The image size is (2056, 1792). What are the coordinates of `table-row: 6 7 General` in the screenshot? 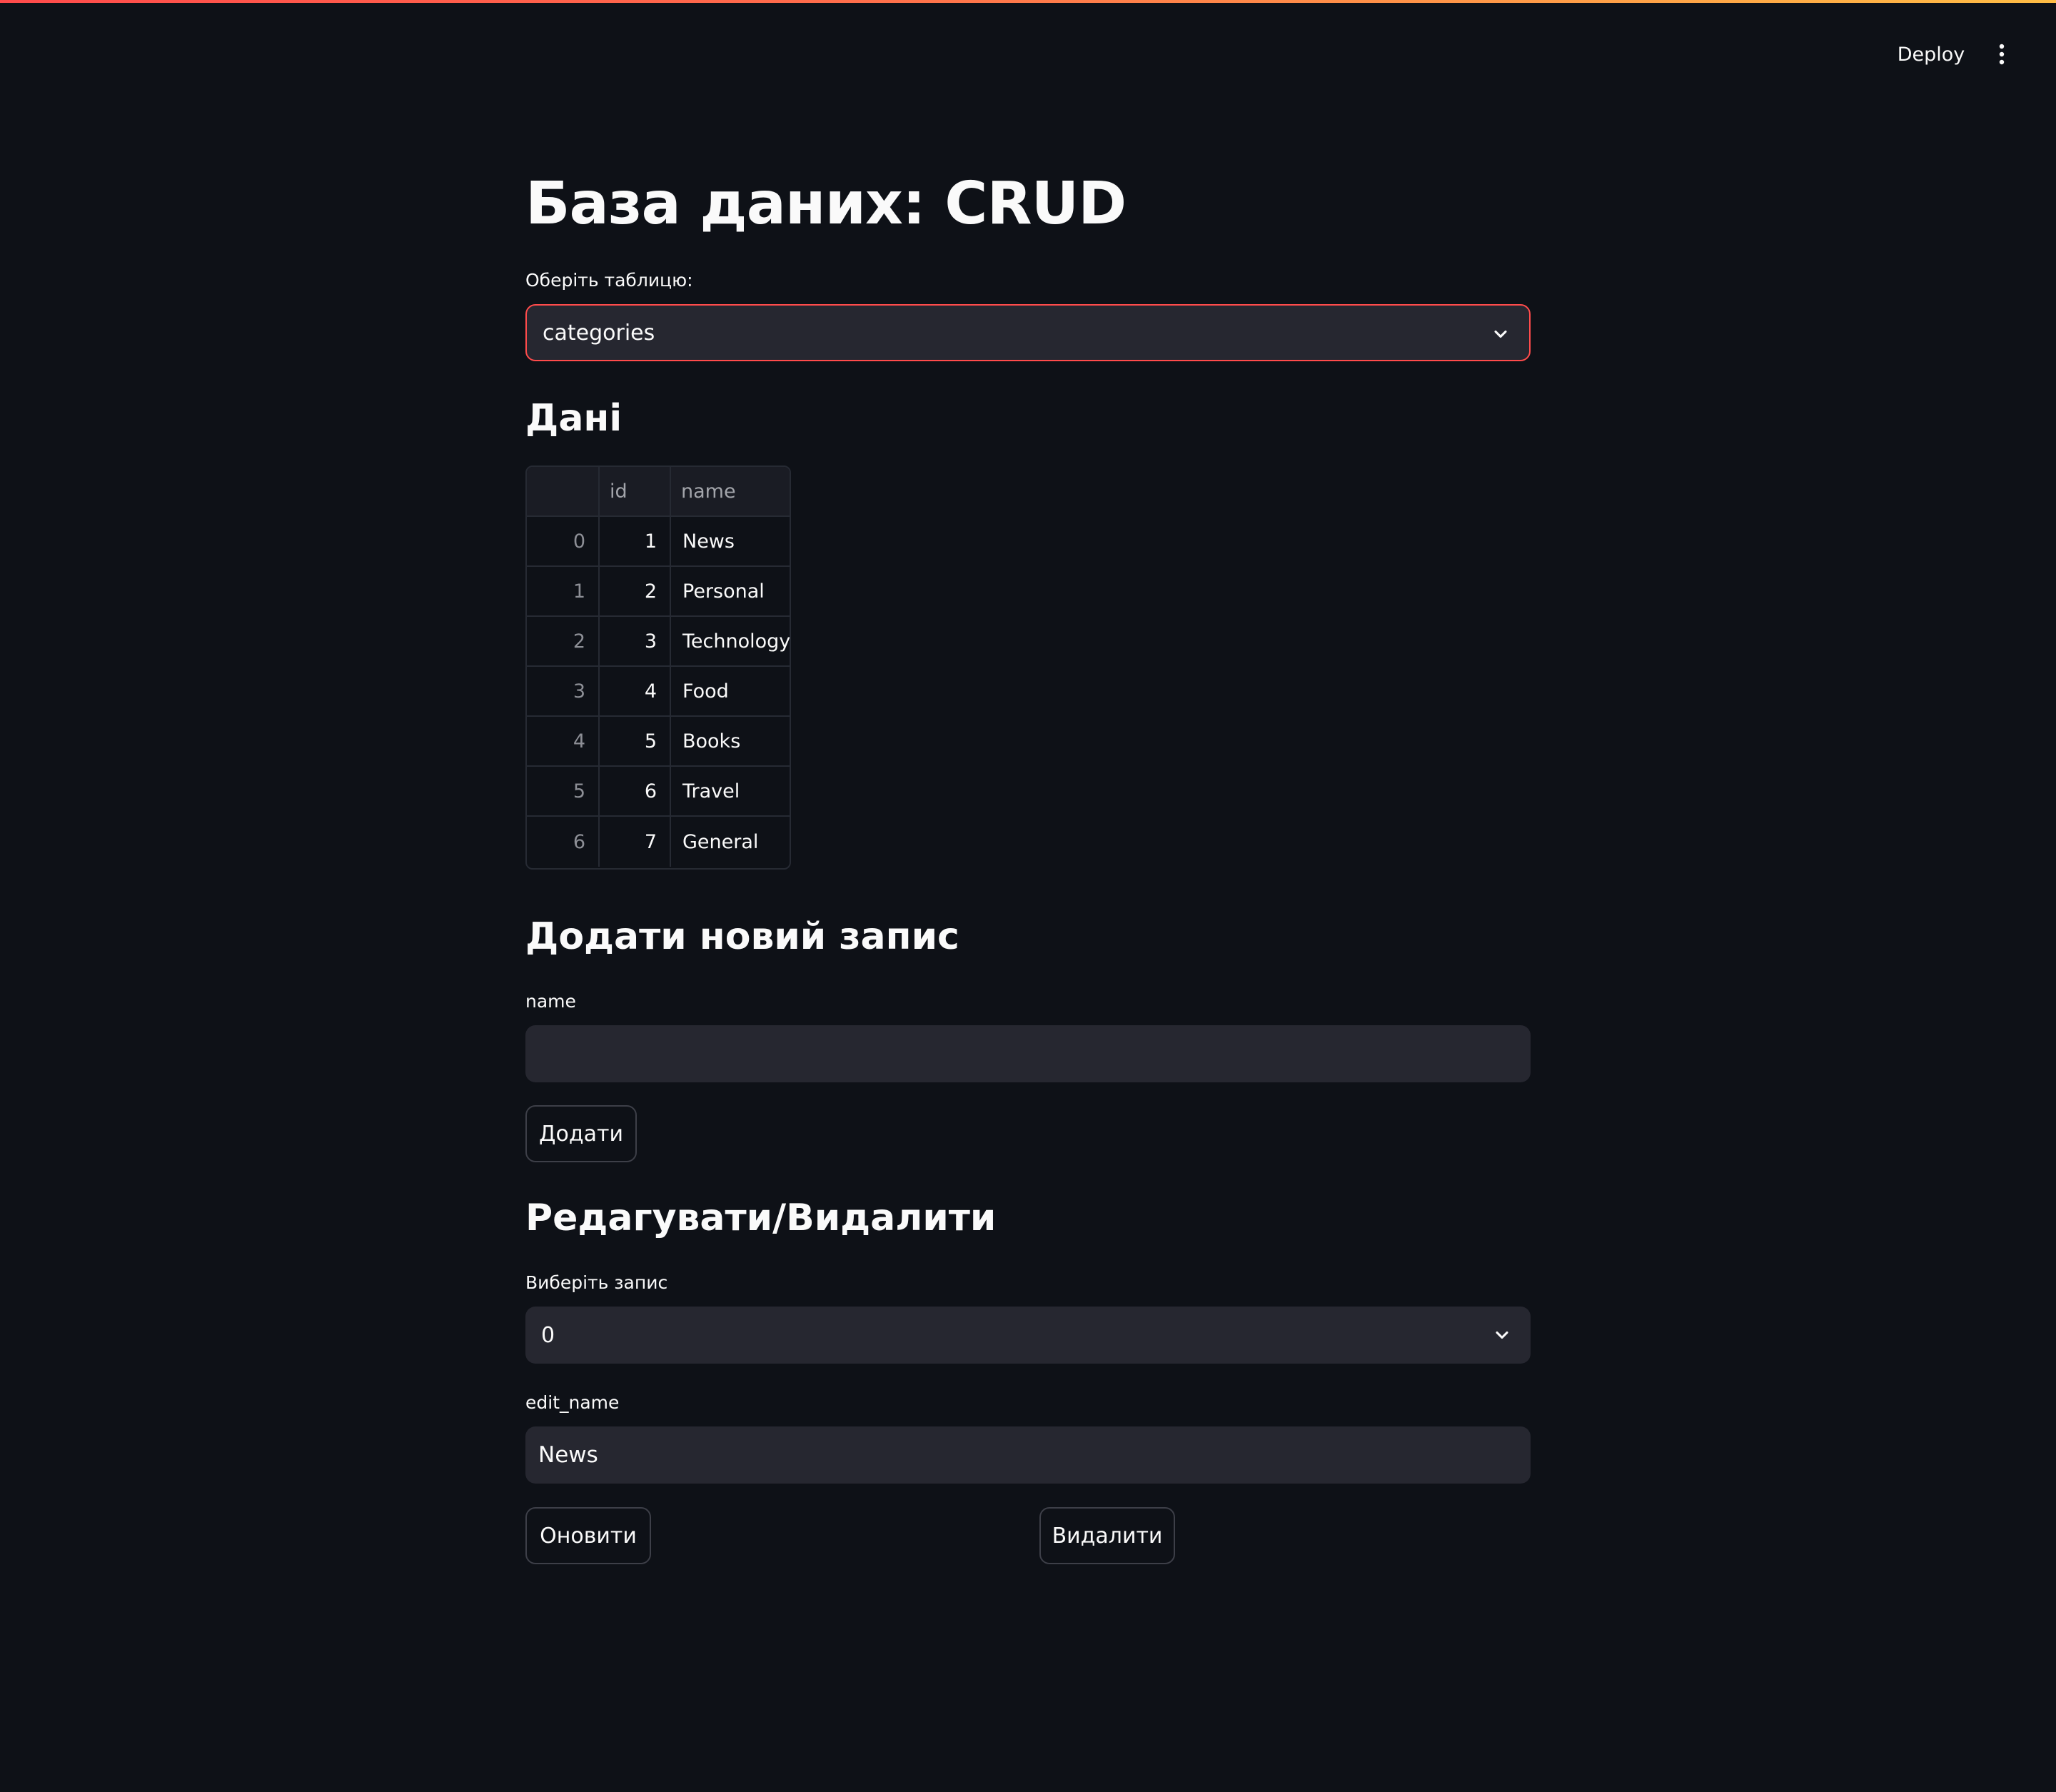 It's located at (658, 842).